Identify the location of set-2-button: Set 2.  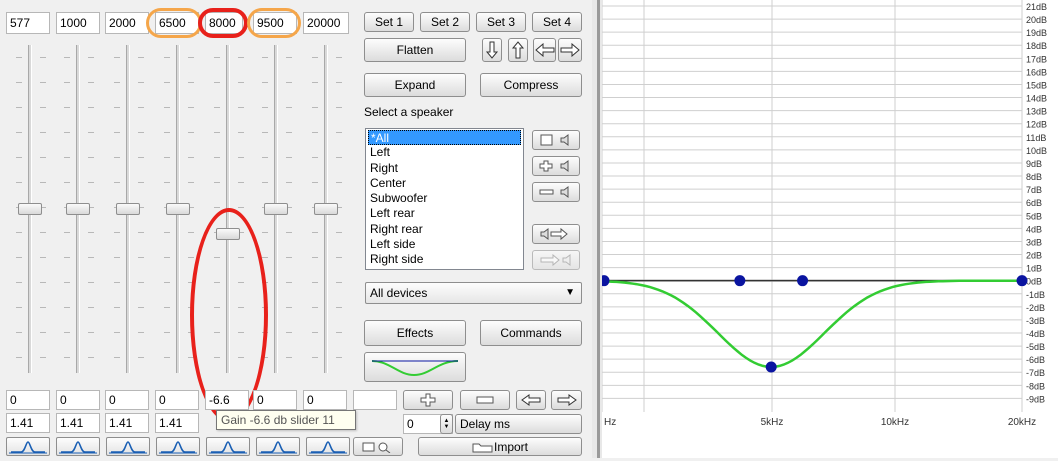
(445, 22).